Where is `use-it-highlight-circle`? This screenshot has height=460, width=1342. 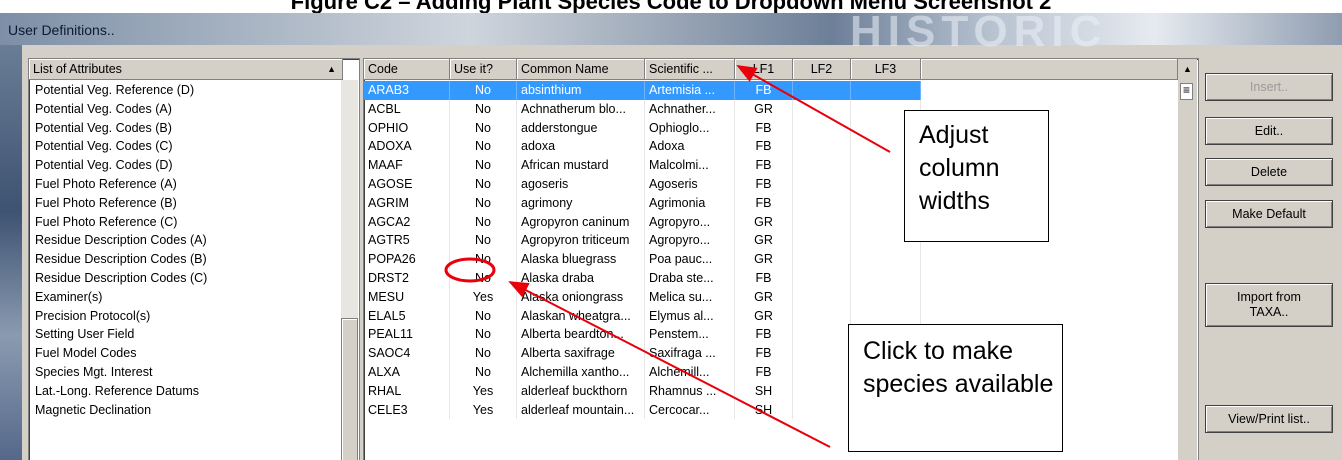 use-it-highlight-circle is located at coordinates (470, 270).